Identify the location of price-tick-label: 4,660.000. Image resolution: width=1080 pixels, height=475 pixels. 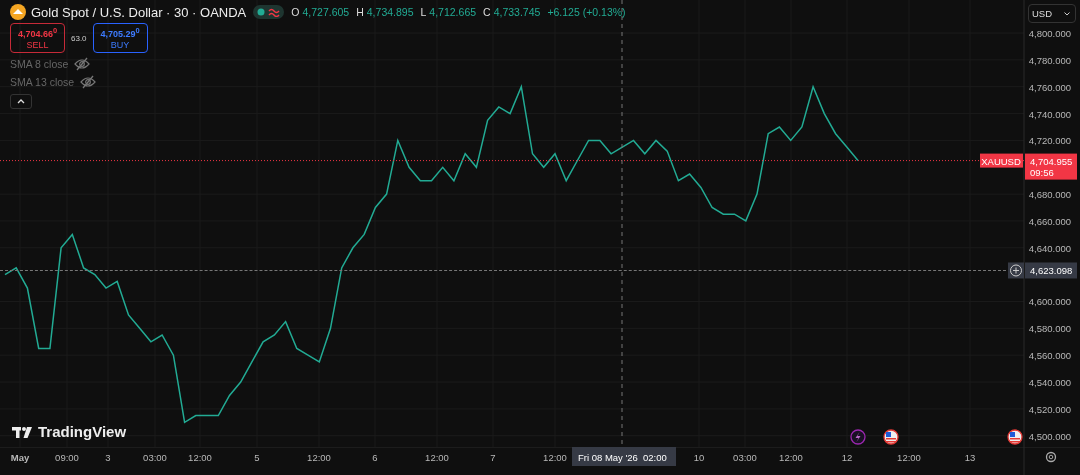
(1049, 221).